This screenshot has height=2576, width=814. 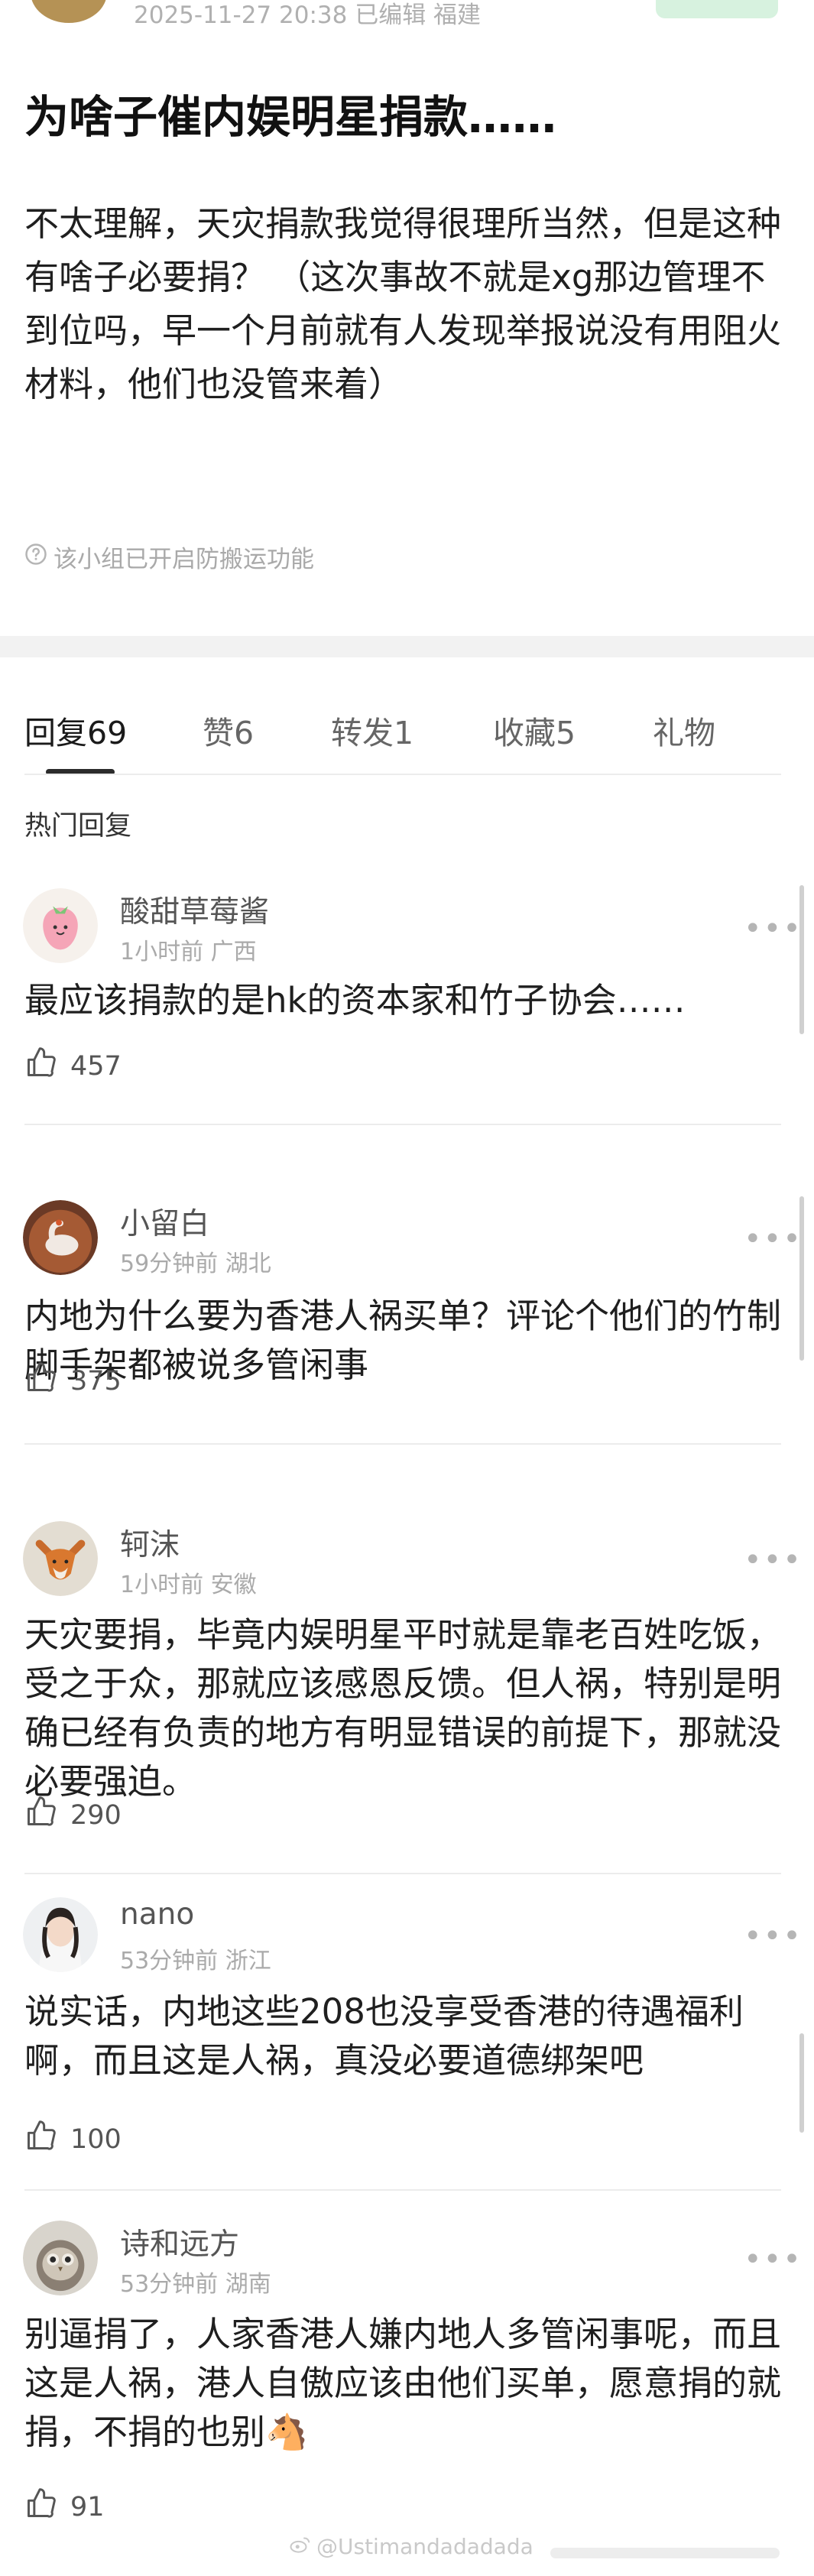 I want to click on weibo-icon, so click(x=301, y=2546).